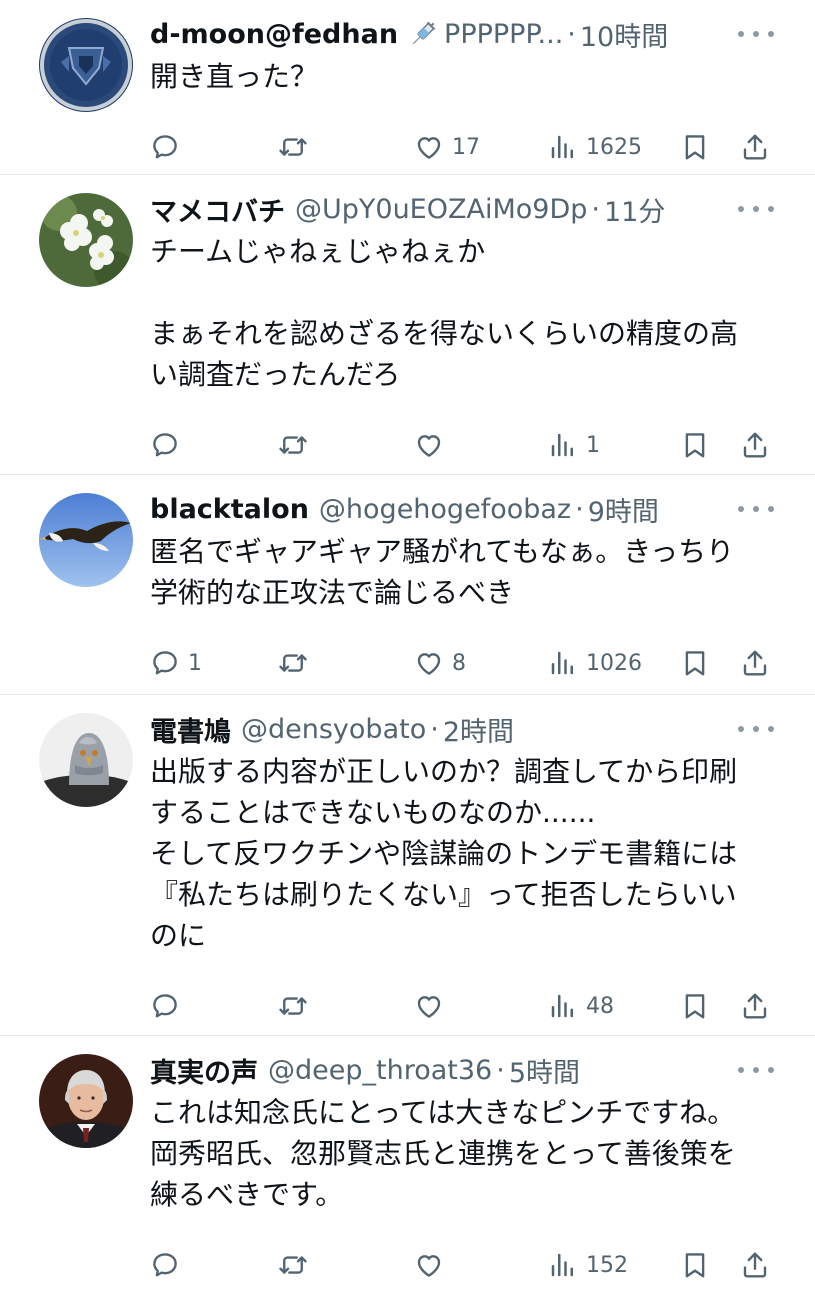 The height and width of the screenshot is (1295, 815). Describe the element at coordinates (623, 509) in the screenshot. I see `post-time: 9時間` at that location.